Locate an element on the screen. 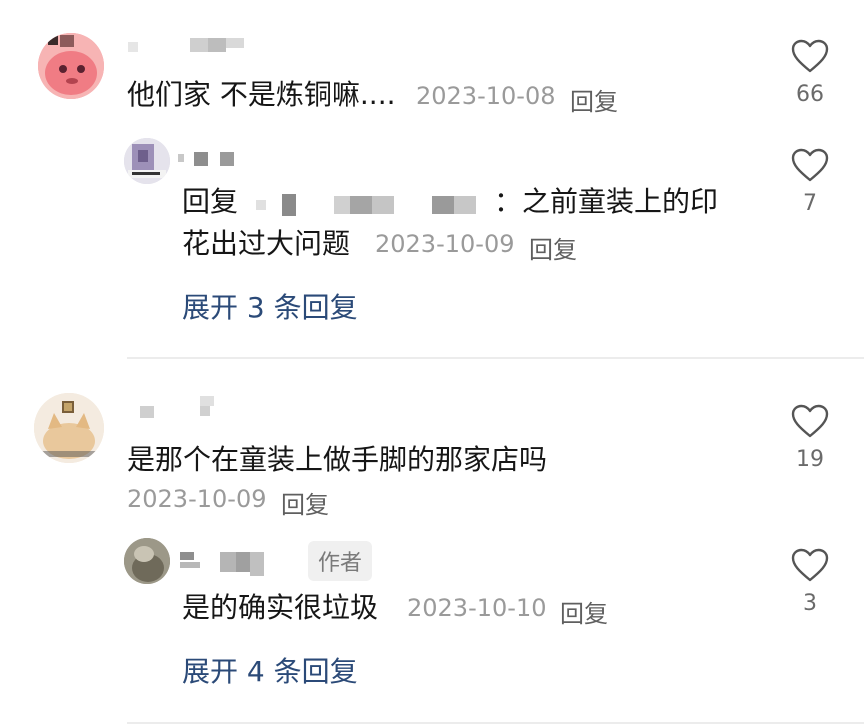 This screenshot has width=864, height=727. reply-date: 2023-10-09 is located at coordinates (445, 244).